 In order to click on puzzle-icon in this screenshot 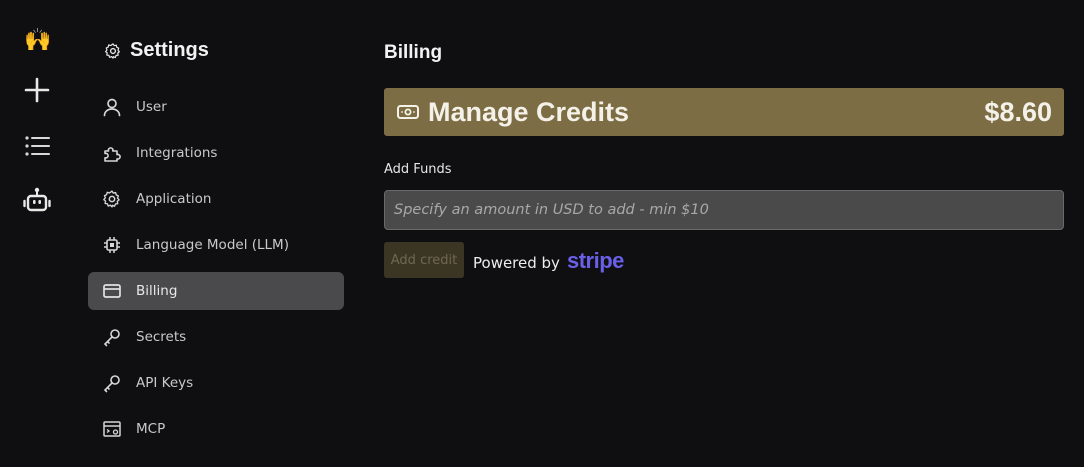, I will do `click(112, 153)`.